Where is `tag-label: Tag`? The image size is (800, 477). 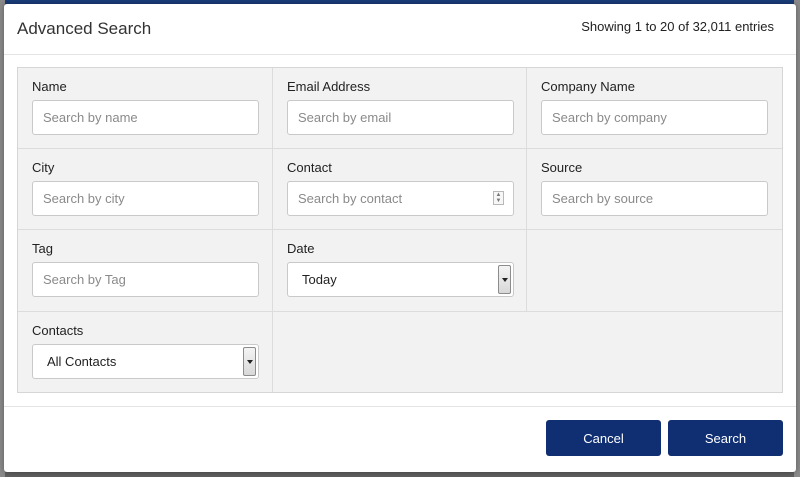 tag-label: Tag is located at coordinates (42, 248).